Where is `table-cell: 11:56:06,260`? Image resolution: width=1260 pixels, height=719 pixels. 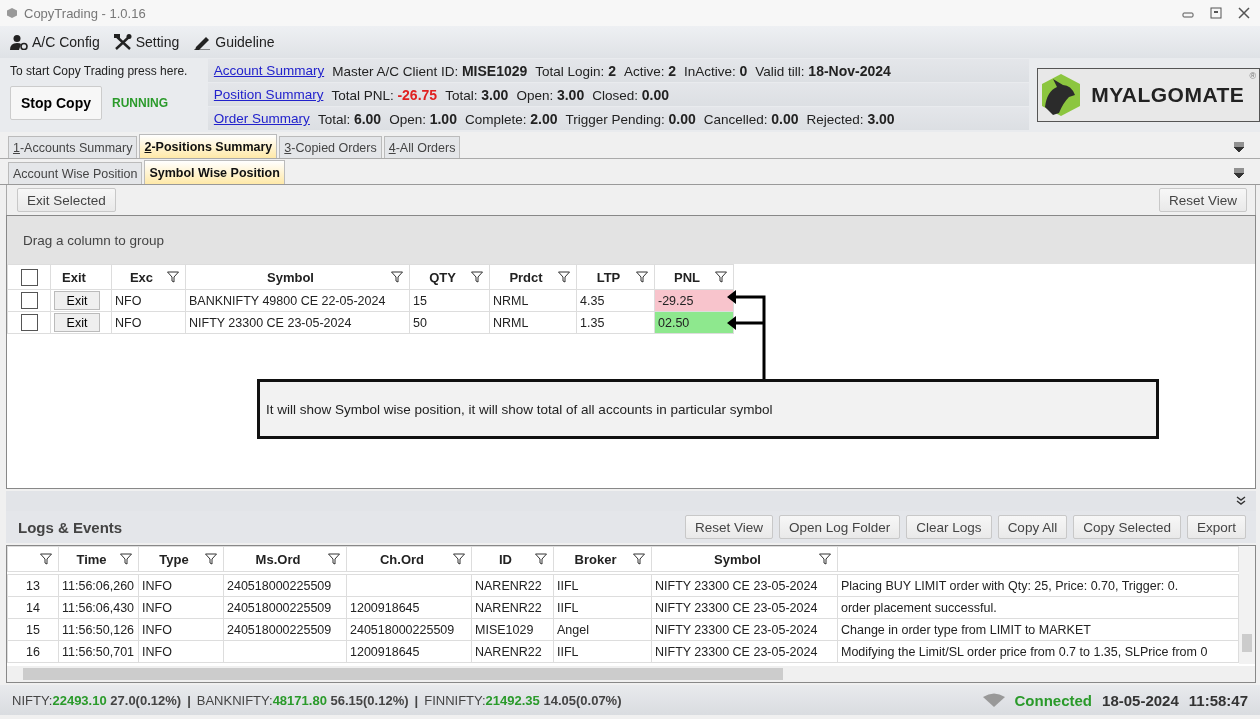 table-cell: 11:56:06,260 is located at coordinates (98, 585).